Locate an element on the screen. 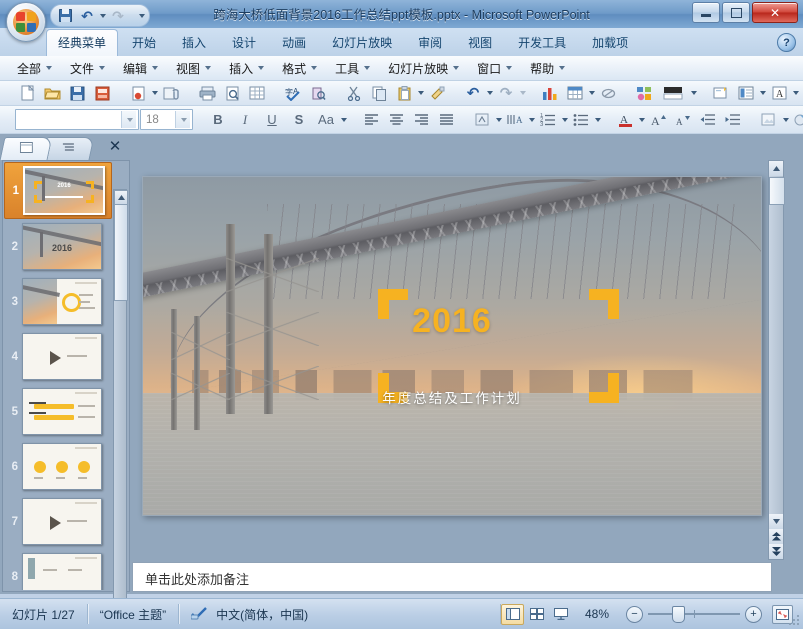  slide-thumbnail-6: 6 is located at coordinates (58, 466).